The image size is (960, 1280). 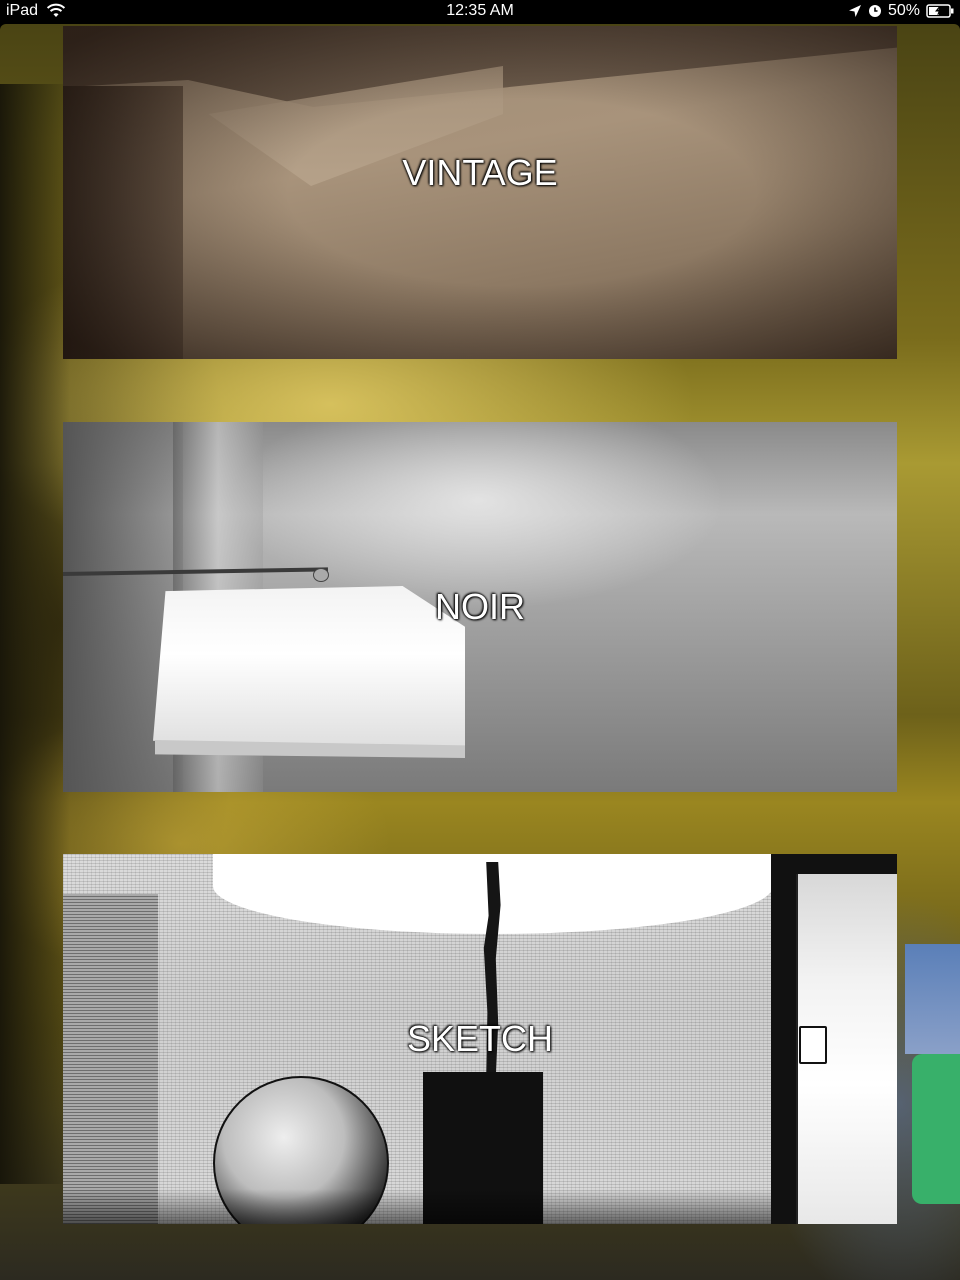 I want to click on filter-label: VINTAGE, so click(x=480, y=172).